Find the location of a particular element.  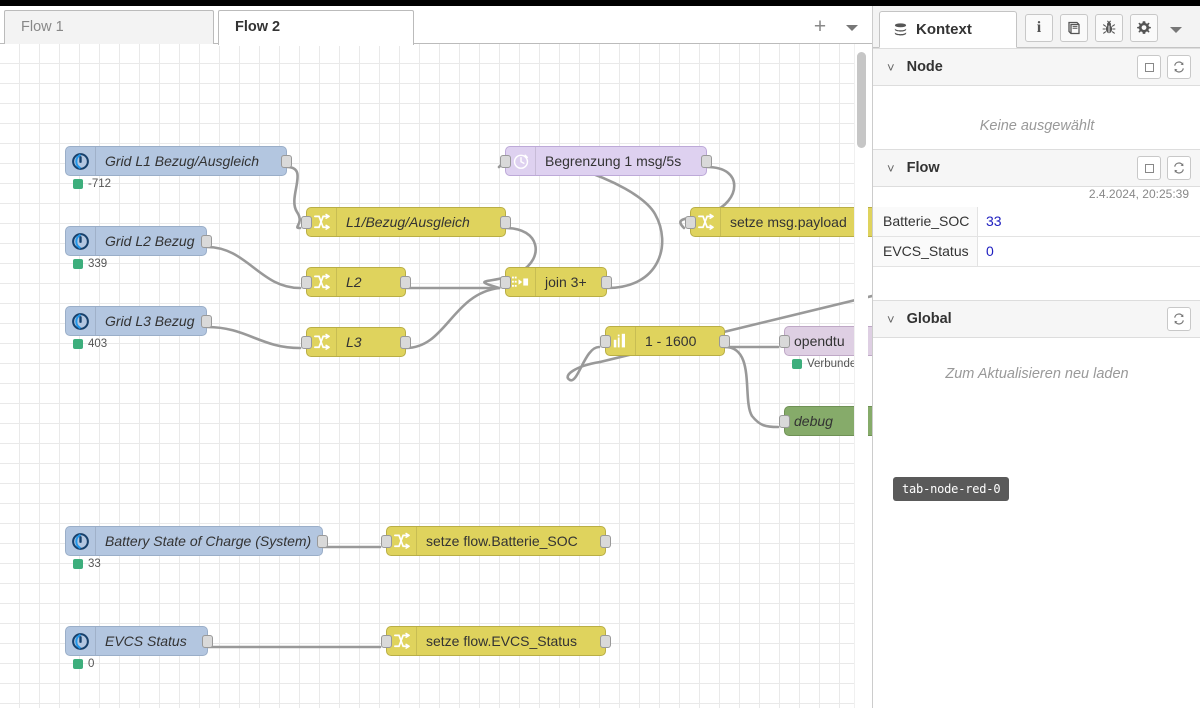

flow-tab-2: Flow 2 is located at coordinates (316, 28).